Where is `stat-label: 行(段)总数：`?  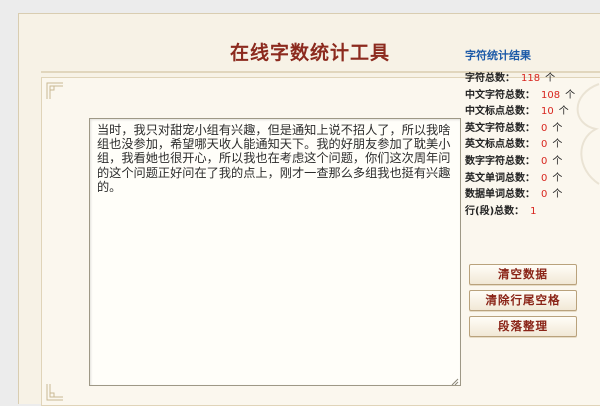 stat-label: 行(段)总数： is located at coordinates (495, 211).